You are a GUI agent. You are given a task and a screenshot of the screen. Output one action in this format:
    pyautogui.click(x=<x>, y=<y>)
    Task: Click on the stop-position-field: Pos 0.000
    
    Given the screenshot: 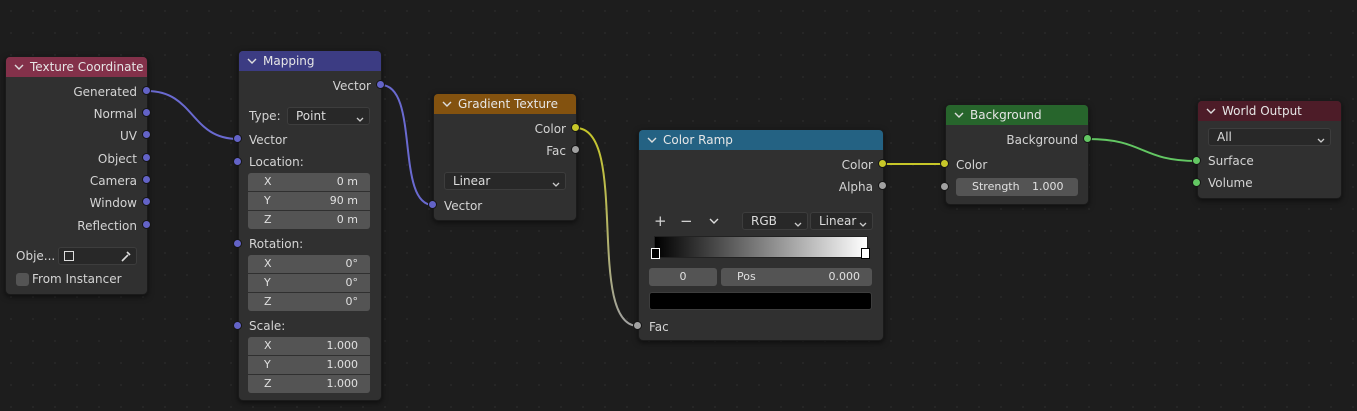 What is the action you would take?
    pyautogui.click(x=796, y=277)
    